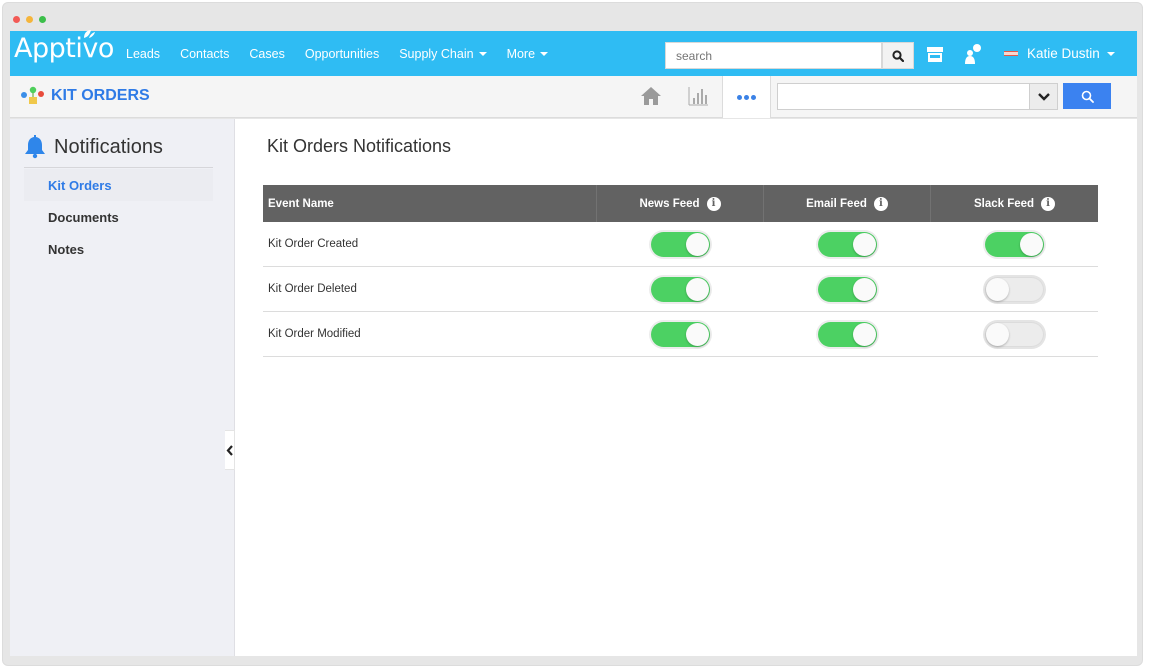 The image size is (1150, 670). What do you see at coordinates (118, 249) in the screenshot?
I see `sidebar-item-notes: Notes` at bounding box center [118, 249].